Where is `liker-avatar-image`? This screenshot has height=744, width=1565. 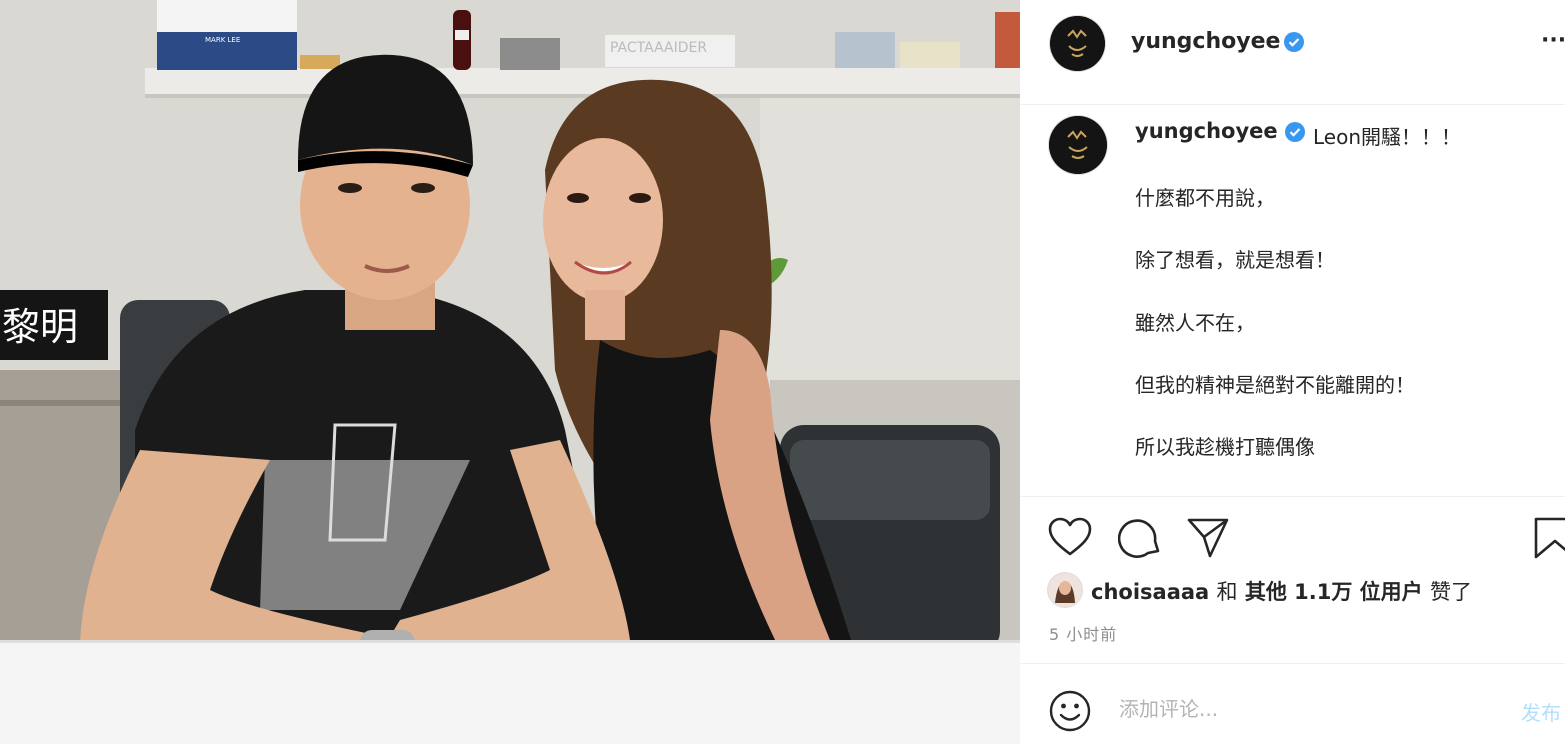
liker-avatar-image is located at coordinates (1065, 590).